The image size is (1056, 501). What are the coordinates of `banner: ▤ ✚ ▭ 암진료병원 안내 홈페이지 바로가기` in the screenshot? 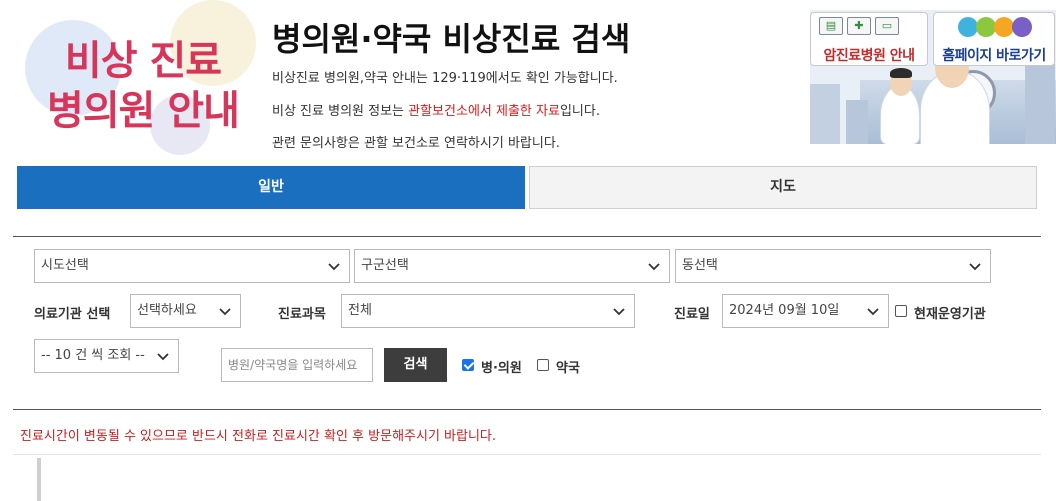 It's located at (933, 77).